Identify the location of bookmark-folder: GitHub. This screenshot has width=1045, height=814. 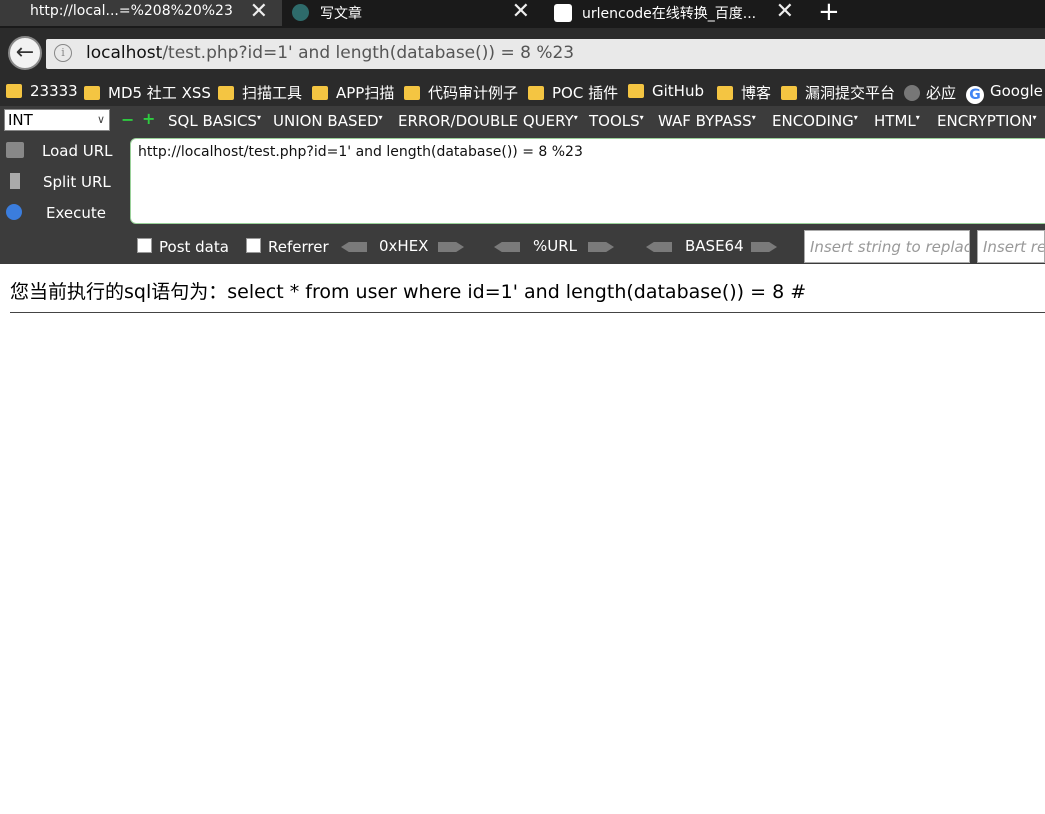
(666, 91).